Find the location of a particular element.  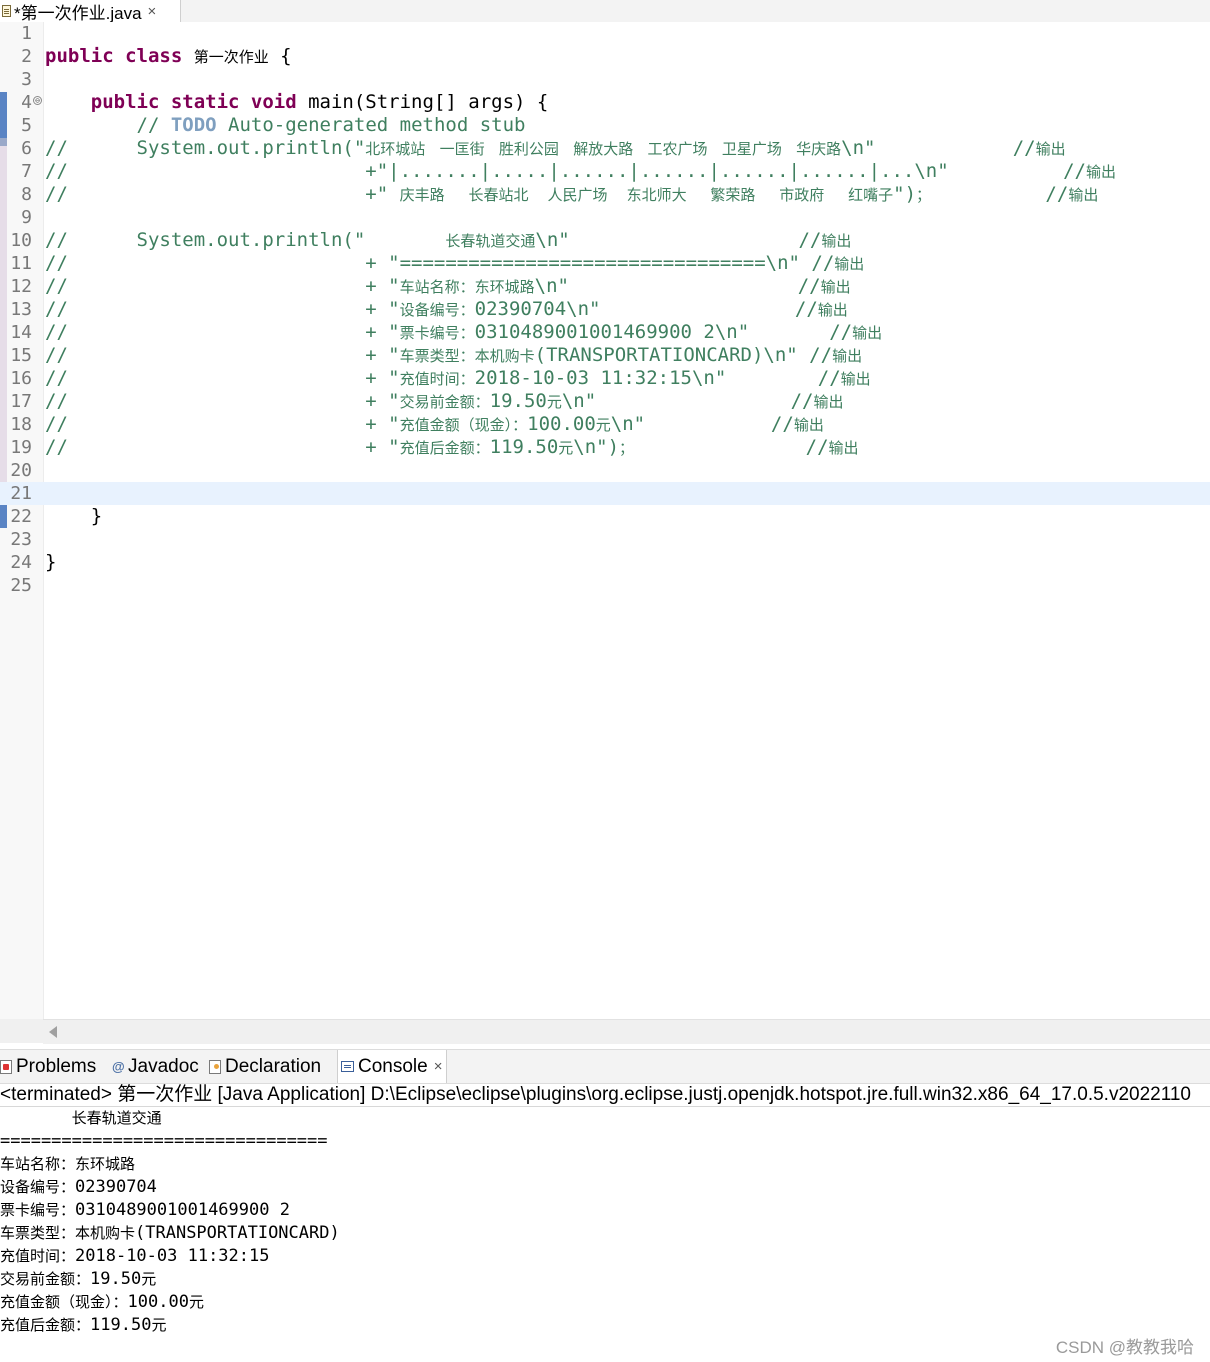

code-token: 0310489001001469900 2\n" // is located at coordinates (663, 332).